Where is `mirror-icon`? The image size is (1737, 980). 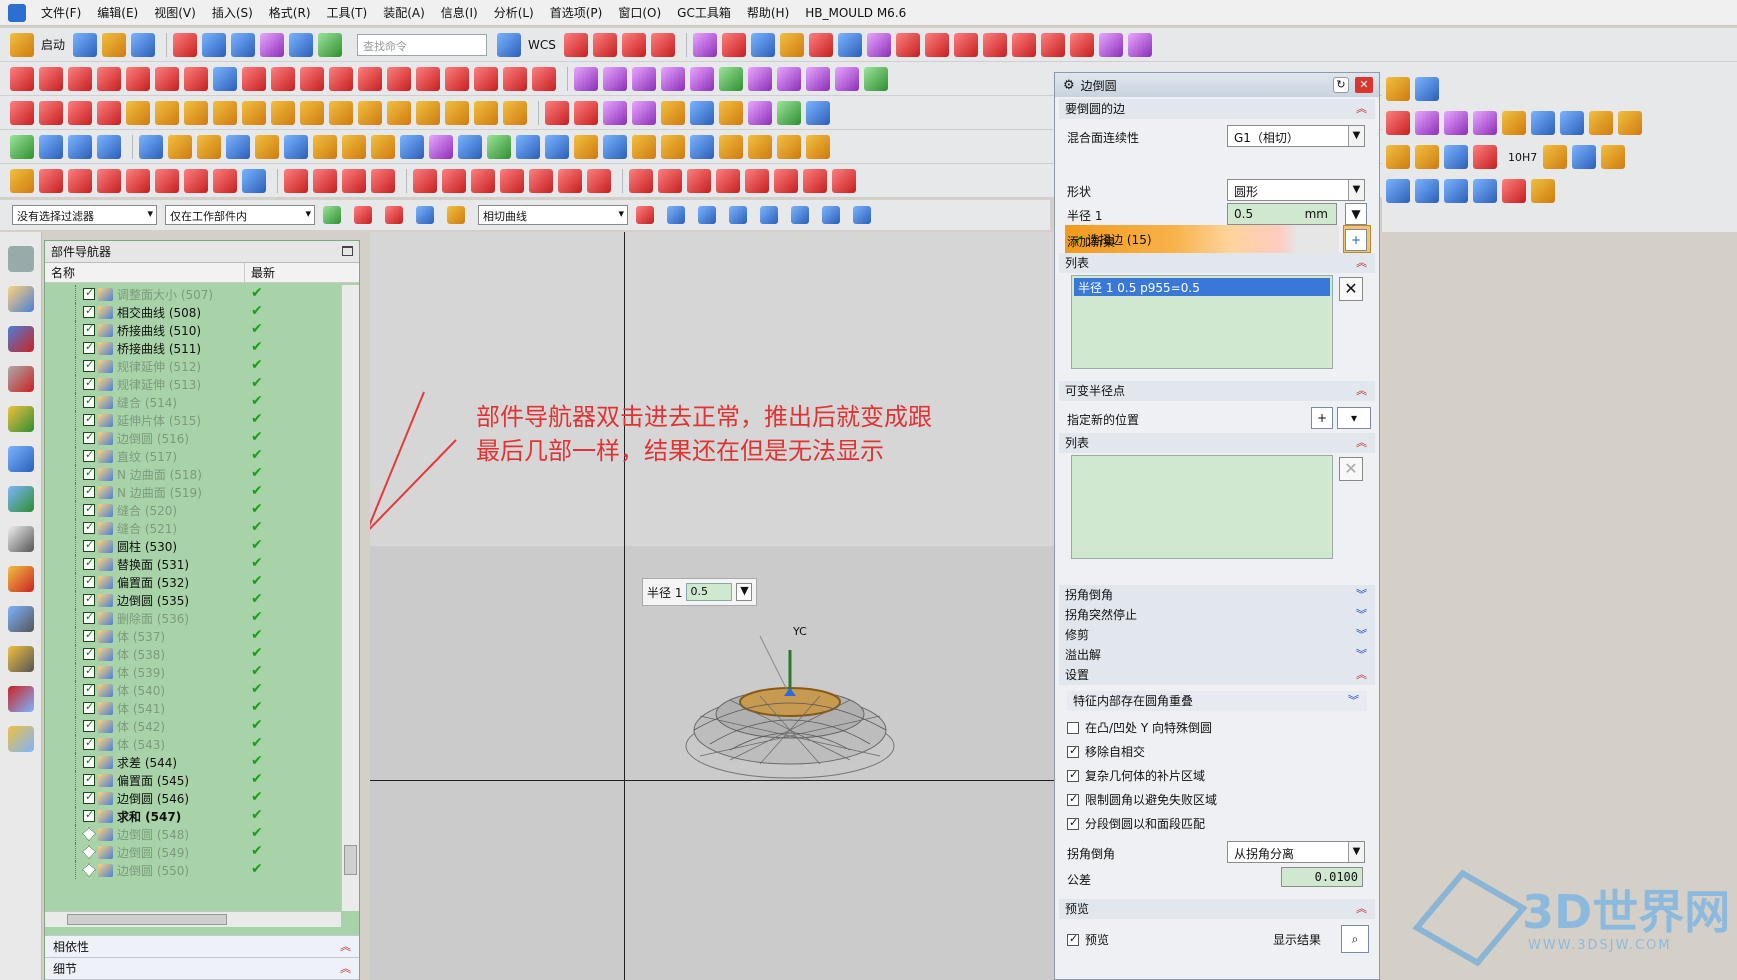
mirror-icon is located at coordinates (428, 78).